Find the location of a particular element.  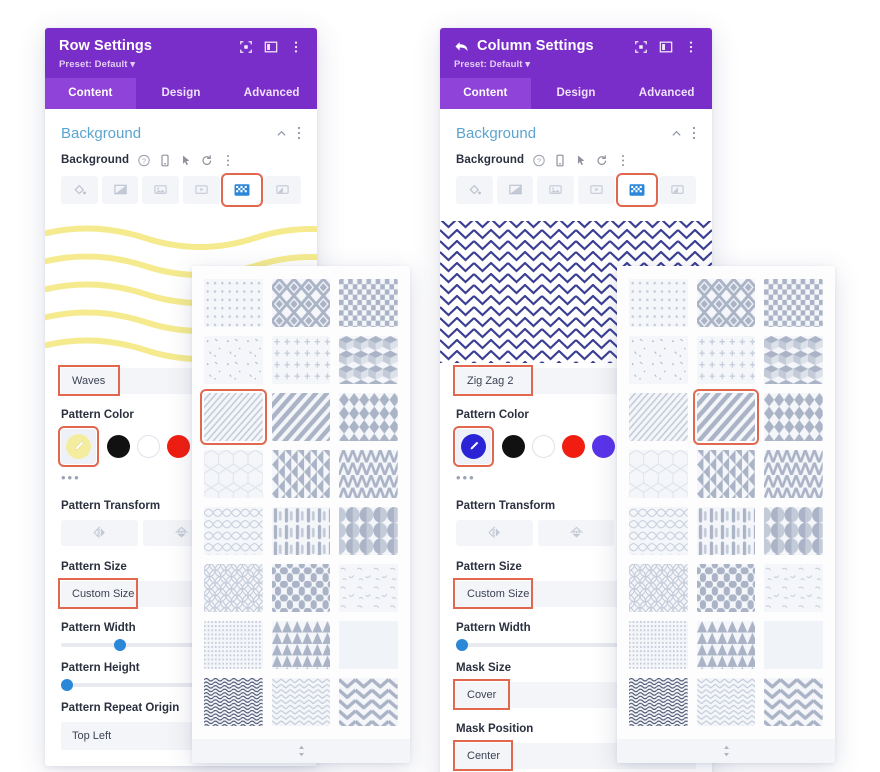

pattern-thumbnail-confetti-sparse is located at coordinates (658, 360).